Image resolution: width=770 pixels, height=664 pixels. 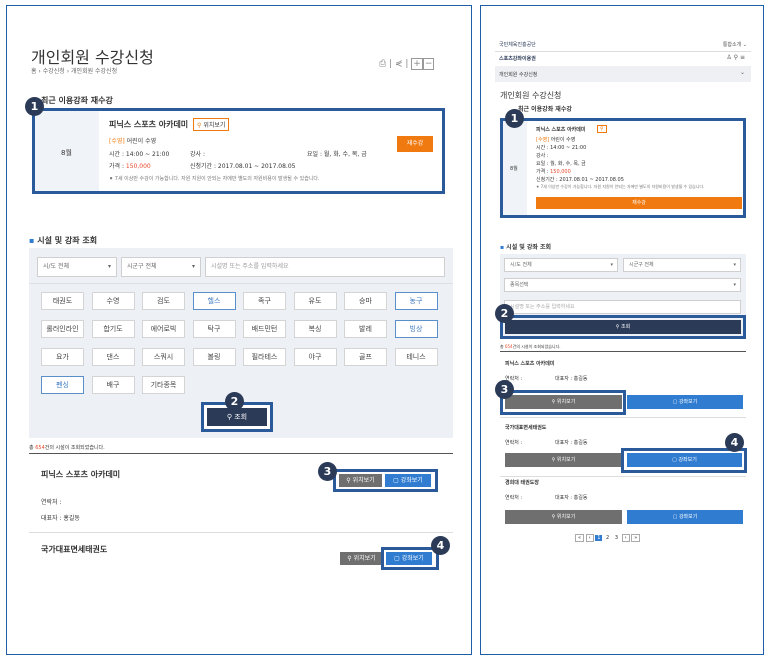 I want to click on category-11: 탁구, so click(x=214, y=329).